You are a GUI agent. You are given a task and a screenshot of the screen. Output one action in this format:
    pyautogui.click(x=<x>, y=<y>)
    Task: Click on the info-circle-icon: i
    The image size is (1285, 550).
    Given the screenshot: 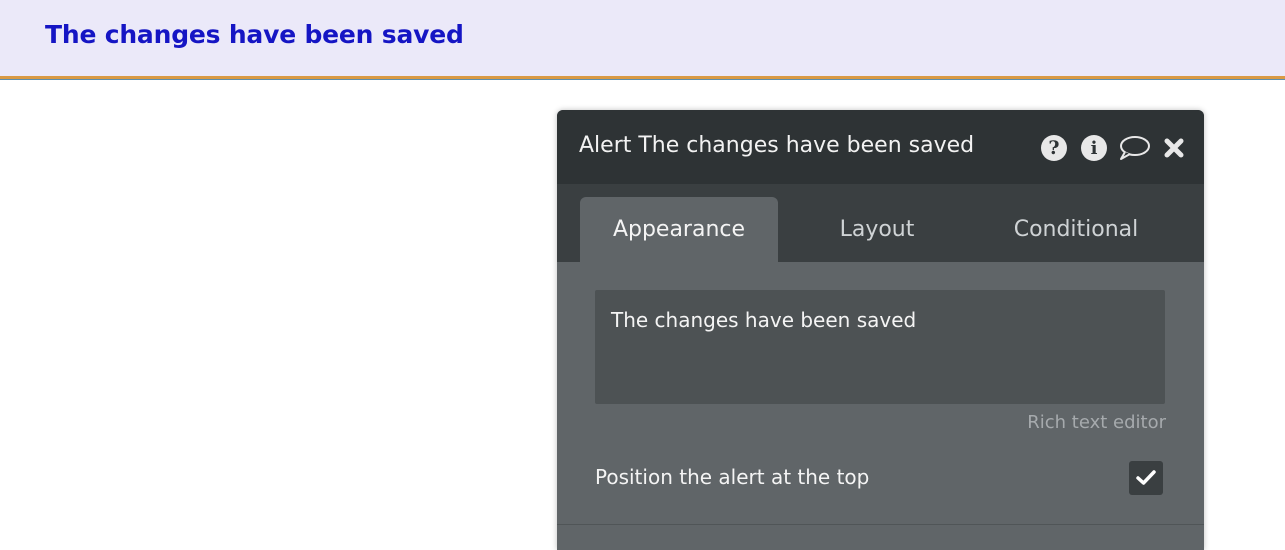 What is the action you would take?
    pyautogui.click(x=1094, y=148)
    